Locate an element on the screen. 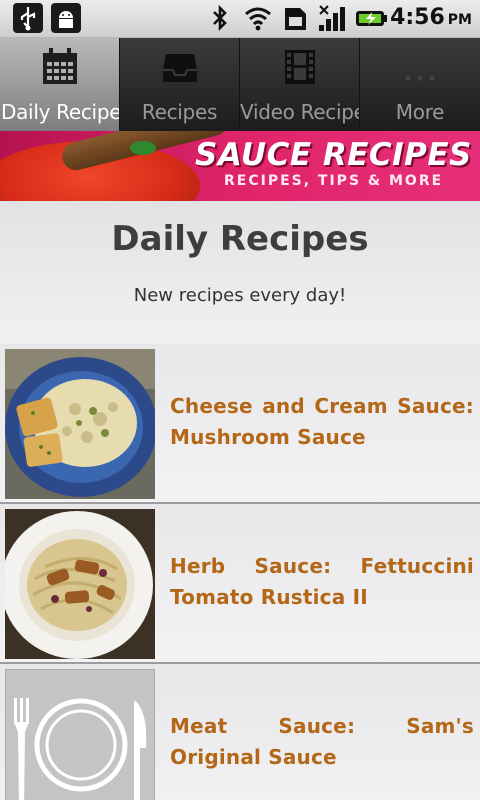 This screenshot has height=800, width=480. signal-icon is located at coordinates (332, 18).